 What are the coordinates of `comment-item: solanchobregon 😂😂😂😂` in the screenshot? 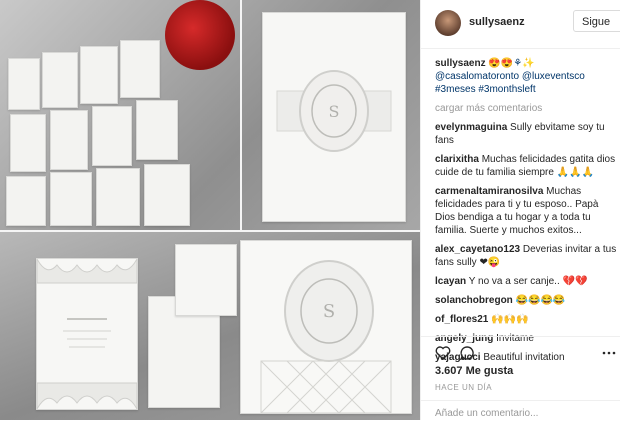 It's located at (527, 300).